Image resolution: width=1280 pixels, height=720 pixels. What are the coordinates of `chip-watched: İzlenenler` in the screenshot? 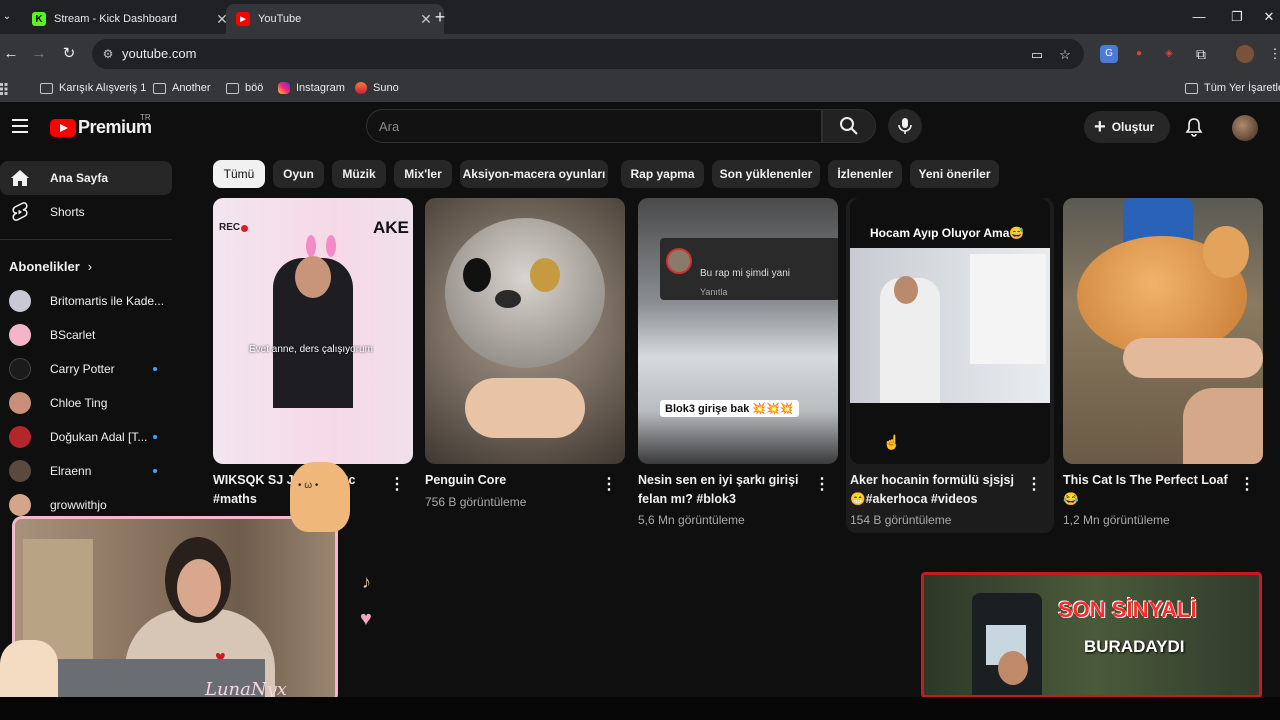 It's located at (865, 174).